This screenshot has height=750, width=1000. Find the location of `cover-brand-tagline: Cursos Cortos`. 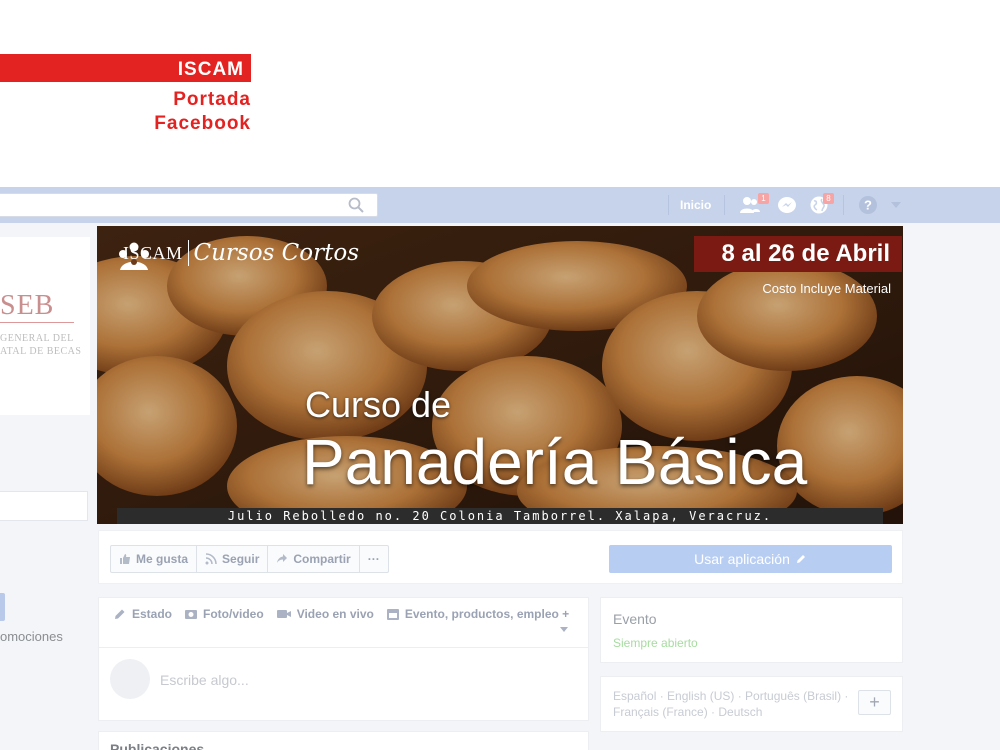

cover-brand-tagline: Cursos Cortos is located at coordinates (276, 253).